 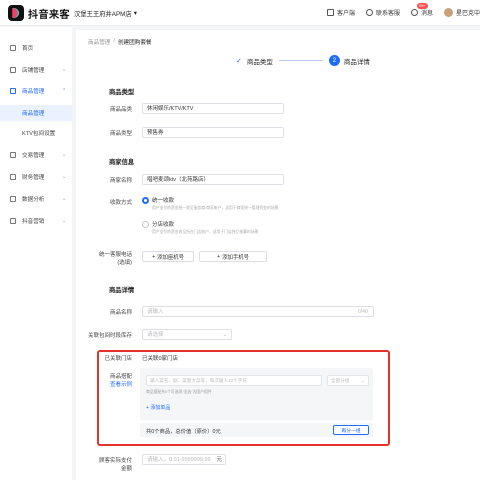 I want to click on combo-summary-text: 共0个商品，总价值（原价）0元, so click(x=183, y=432).